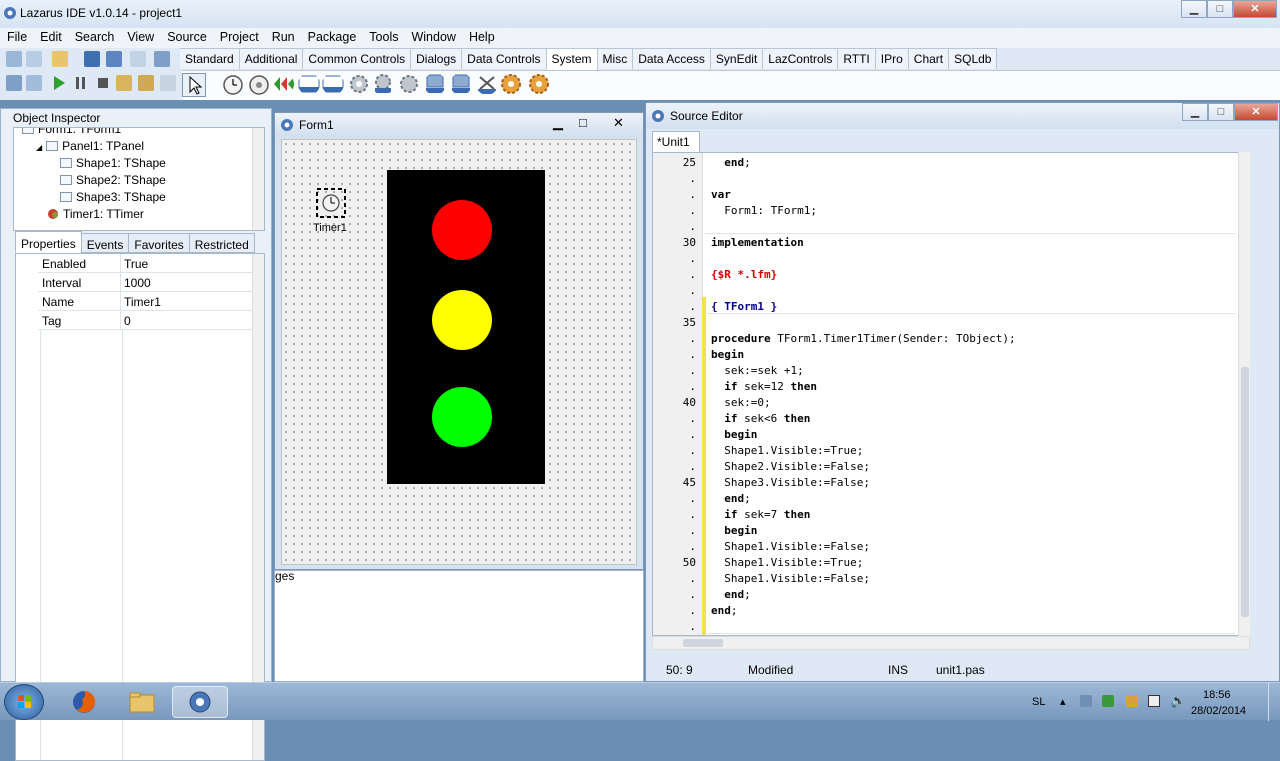  Describe the element at coordinates (60, 59) in the screenshot. I see `open-icon` at that location.